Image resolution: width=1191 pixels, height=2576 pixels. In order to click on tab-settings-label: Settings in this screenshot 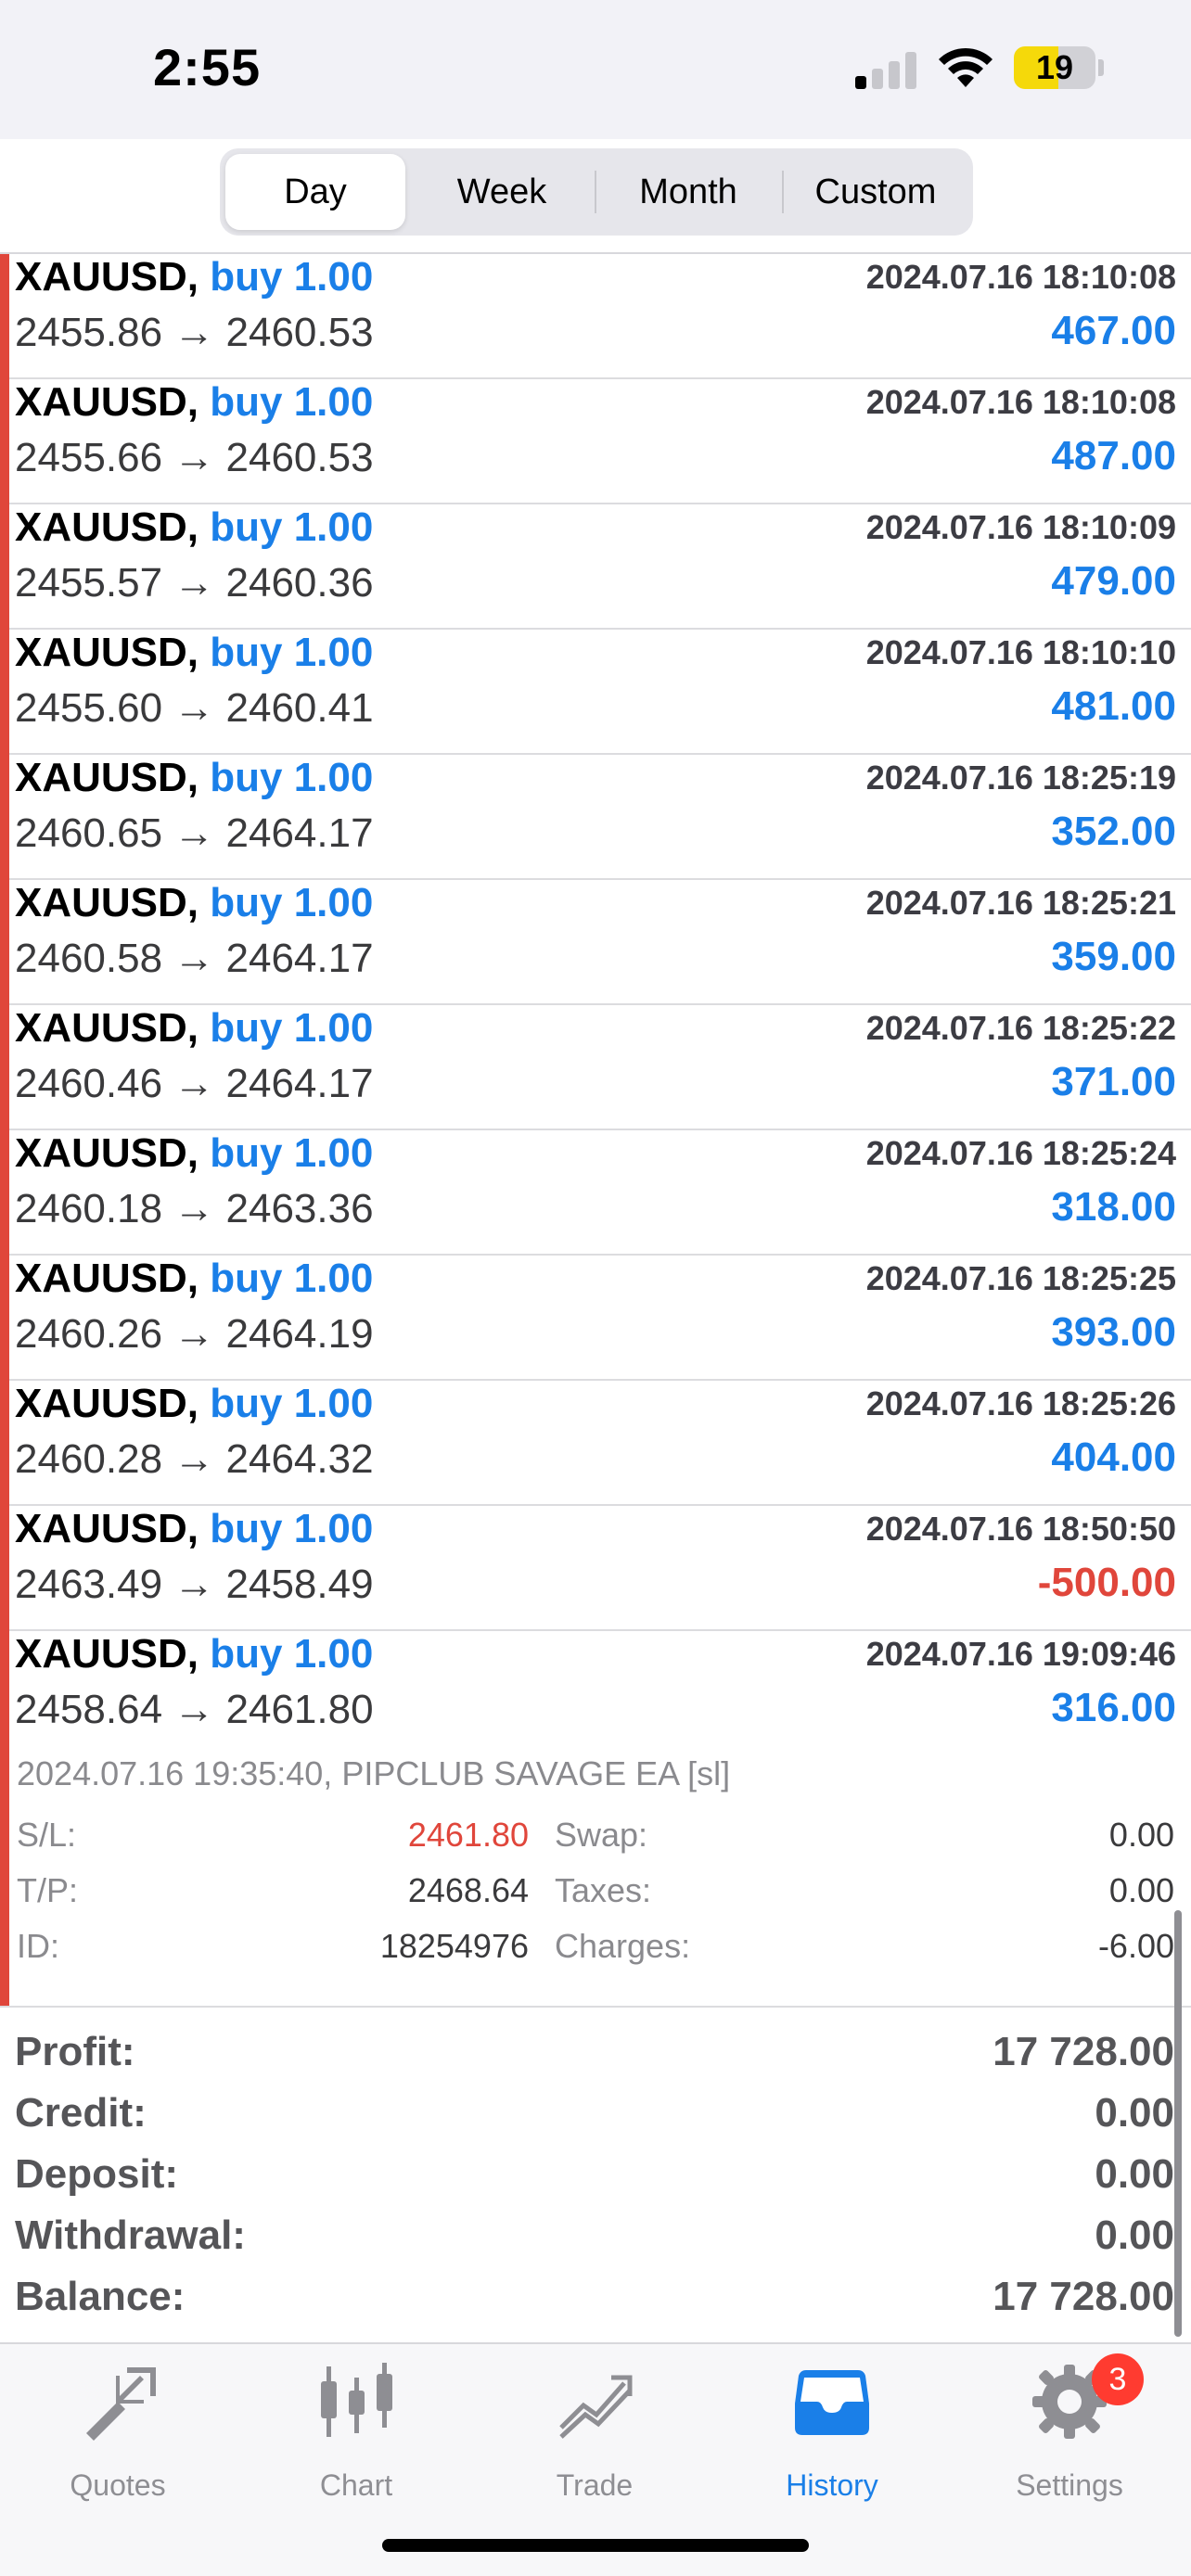, I will do `click(1069, 2485)`.